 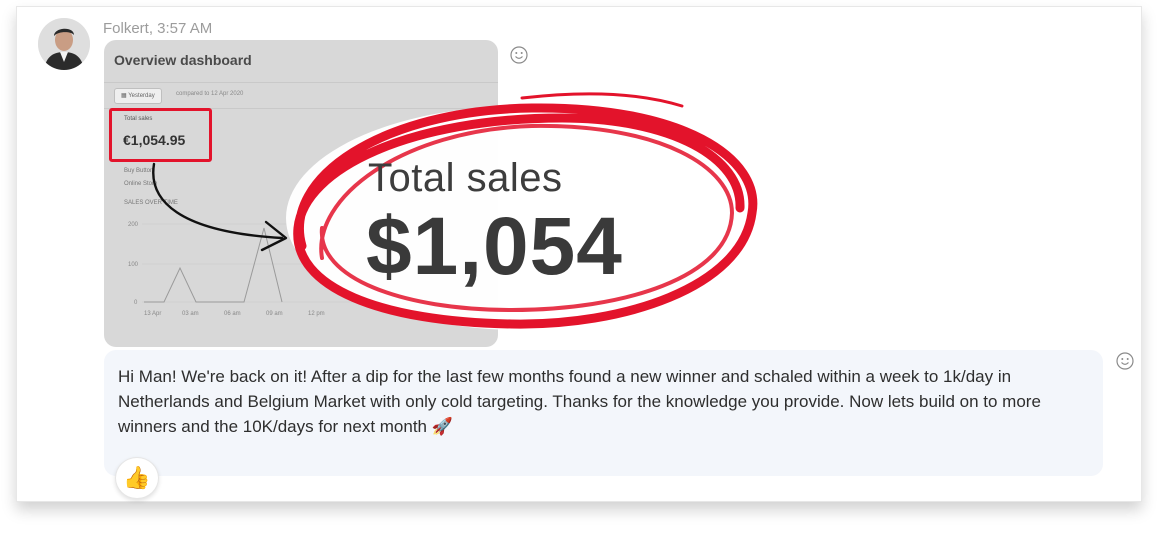 What do you see at coordinates (160, 135) in the screenshot?
I see `highlight-box` at bounding box center [160, 135].